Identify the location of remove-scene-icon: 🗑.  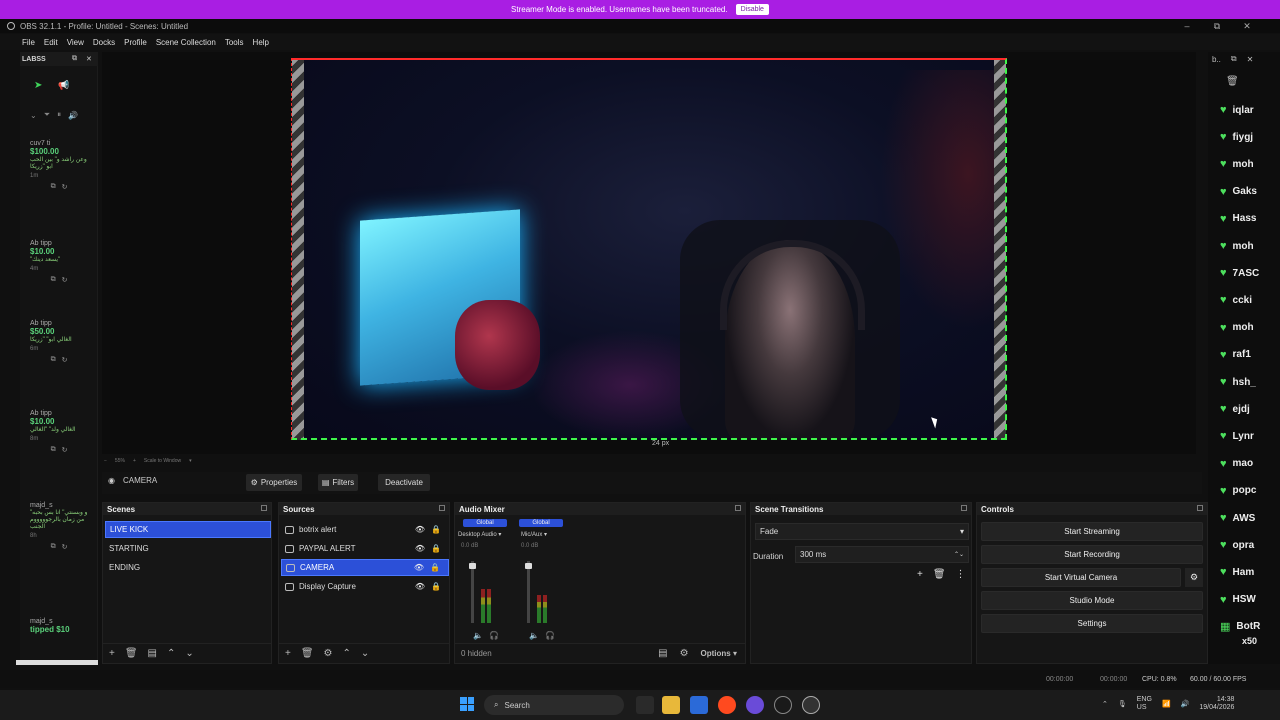
(131, 653).